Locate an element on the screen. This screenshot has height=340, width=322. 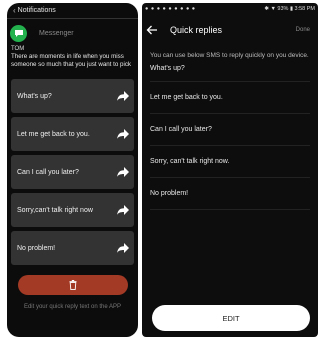
watch-reply-item: Sorry,can't talk right now is located at coordinates (72, 210).